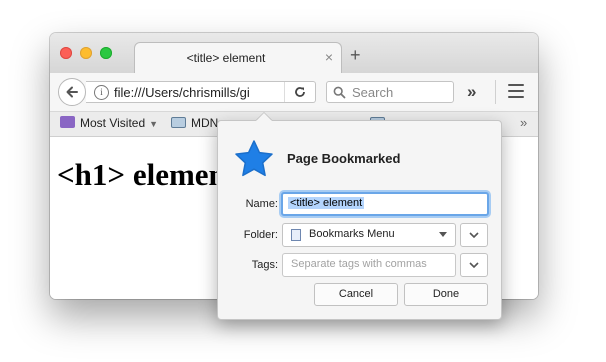 The height and width of the screenshot is (362, 606). Describe the element at coordinates (355, 55) in the screenshot. I see `new-tab-button: +` at that location.